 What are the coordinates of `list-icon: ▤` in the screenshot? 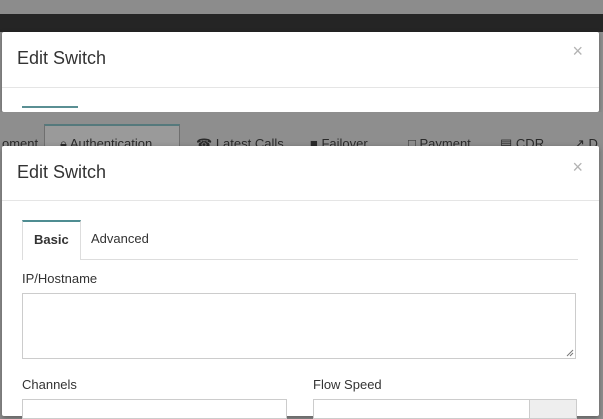 It's located at (506, 141).